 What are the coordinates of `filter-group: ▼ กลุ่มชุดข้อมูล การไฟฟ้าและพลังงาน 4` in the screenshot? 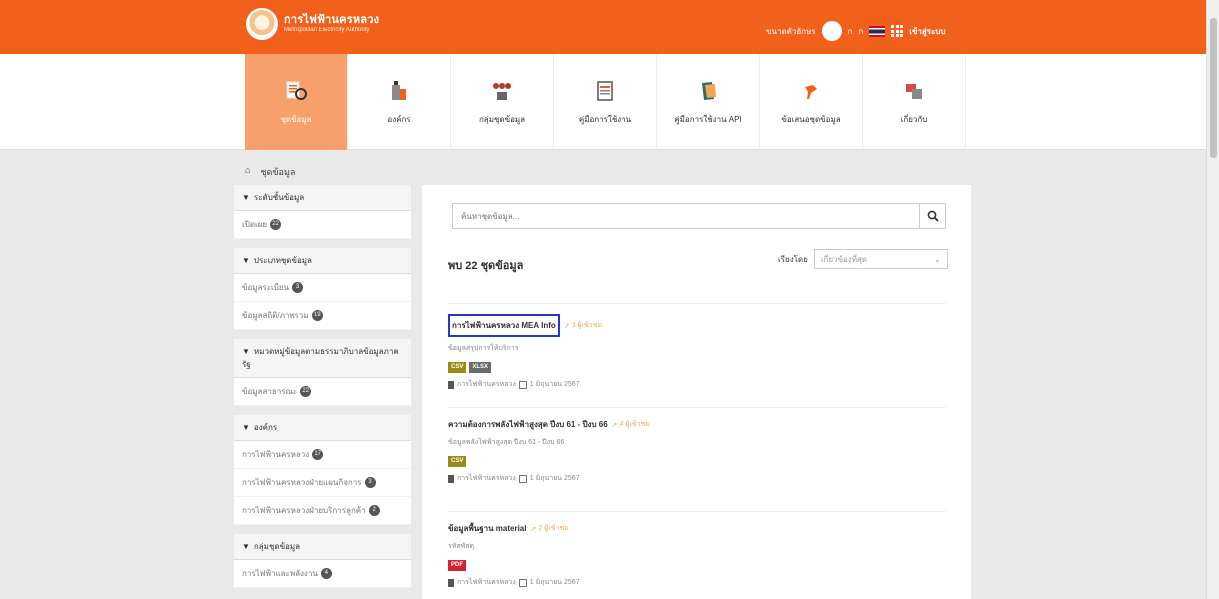 It's located at (322, 561).